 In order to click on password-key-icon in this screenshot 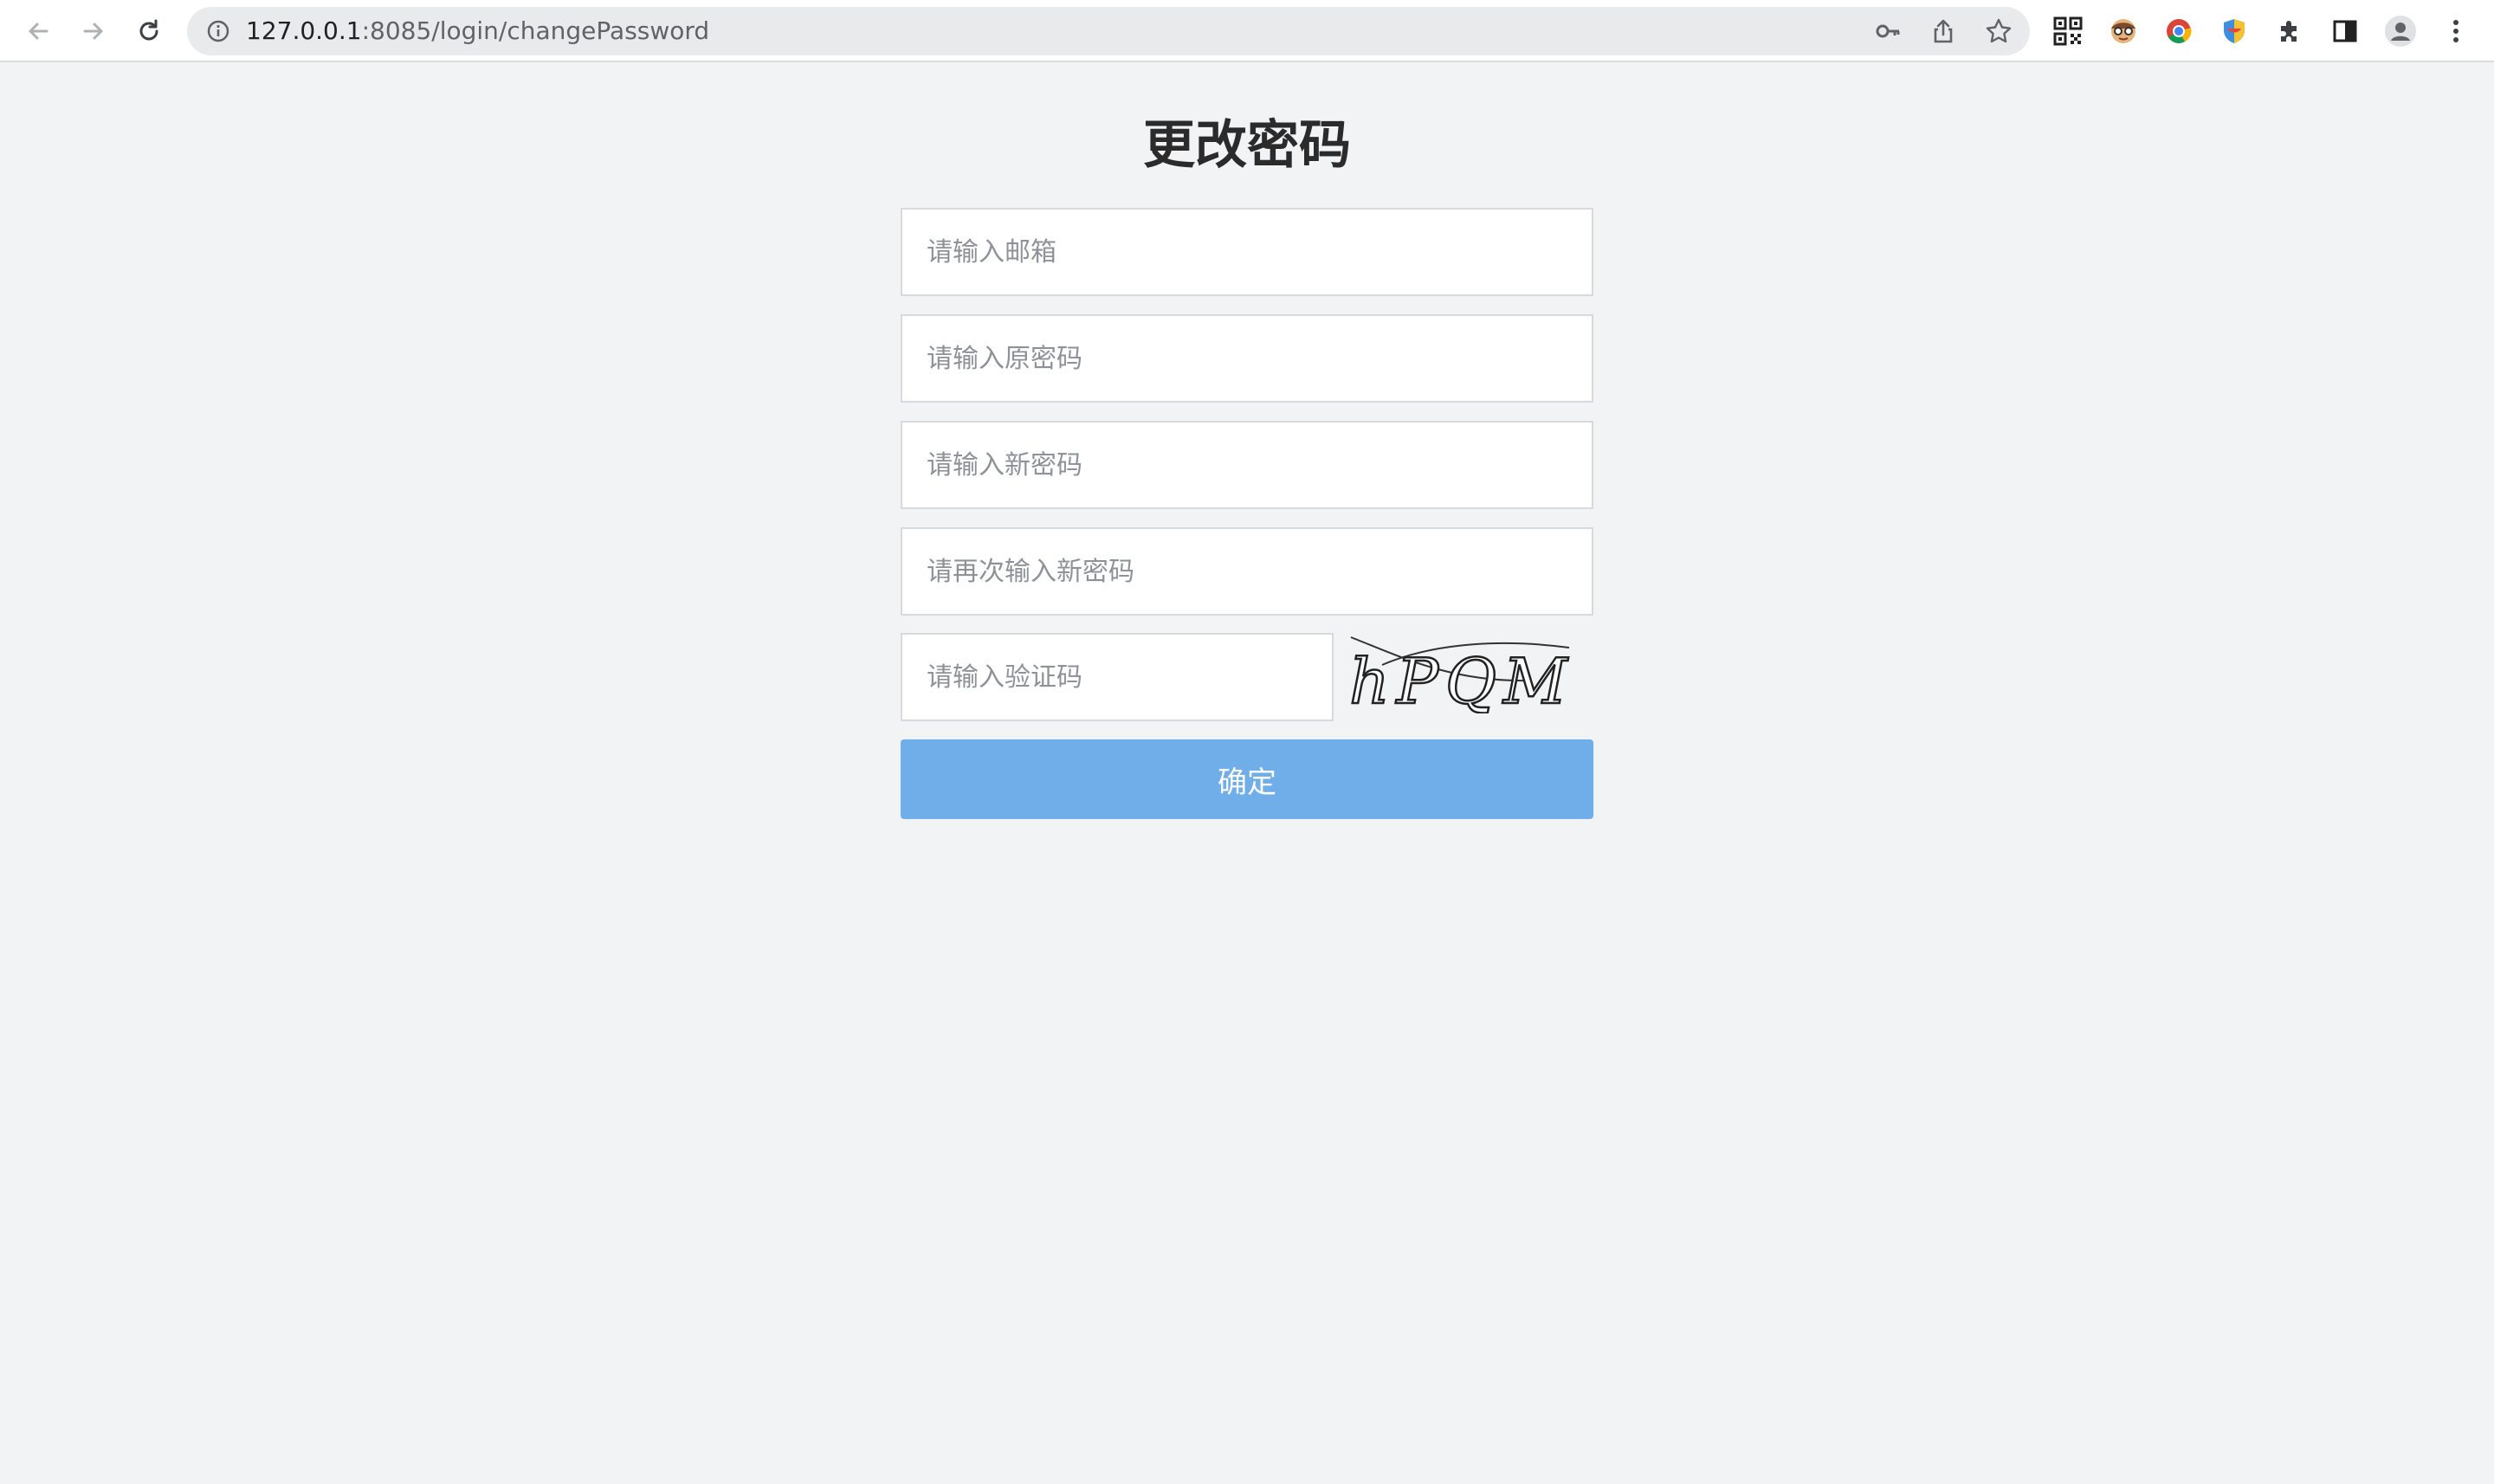, I will do `click(1888, 31)`.